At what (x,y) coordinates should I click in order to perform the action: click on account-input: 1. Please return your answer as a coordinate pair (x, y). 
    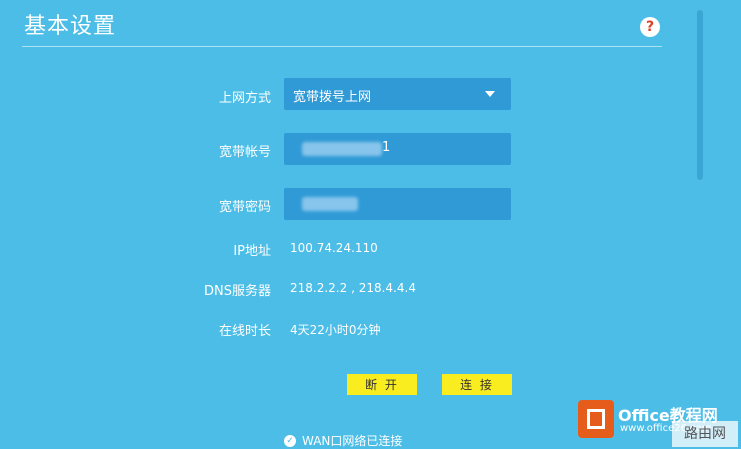
    Looking at the image, I should click on (397, 149).